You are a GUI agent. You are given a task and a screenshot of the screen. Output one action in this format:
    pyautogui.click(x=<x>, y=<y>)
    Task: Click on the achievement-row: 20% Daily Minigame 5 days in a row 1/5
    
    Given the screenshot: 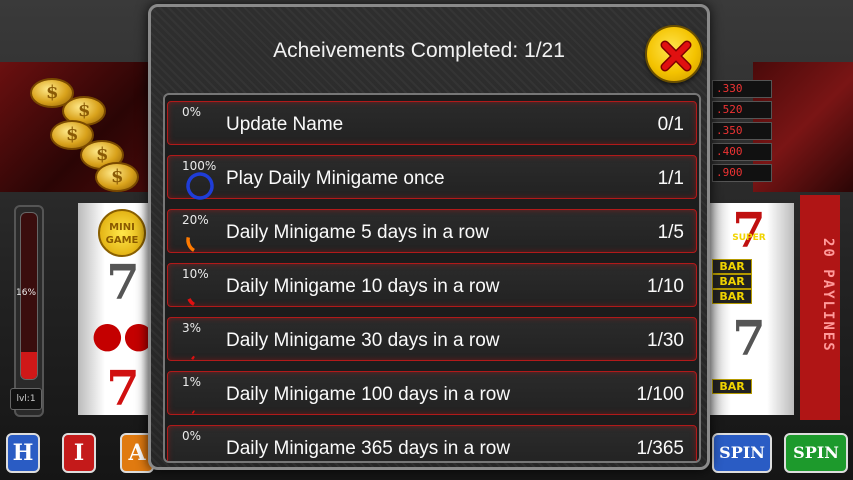 What is the action you would take?
    pyautogui.click(x=432, y=231)
    